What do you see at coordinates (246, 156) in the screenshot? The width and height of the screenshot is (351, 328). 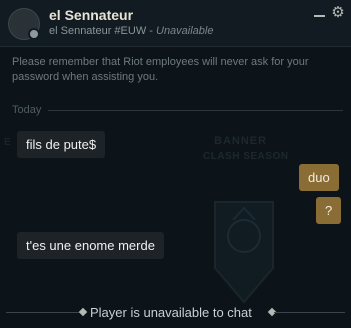 I see `banner-subtitle: CLASH SEASON` at bounding box center [246, 156].